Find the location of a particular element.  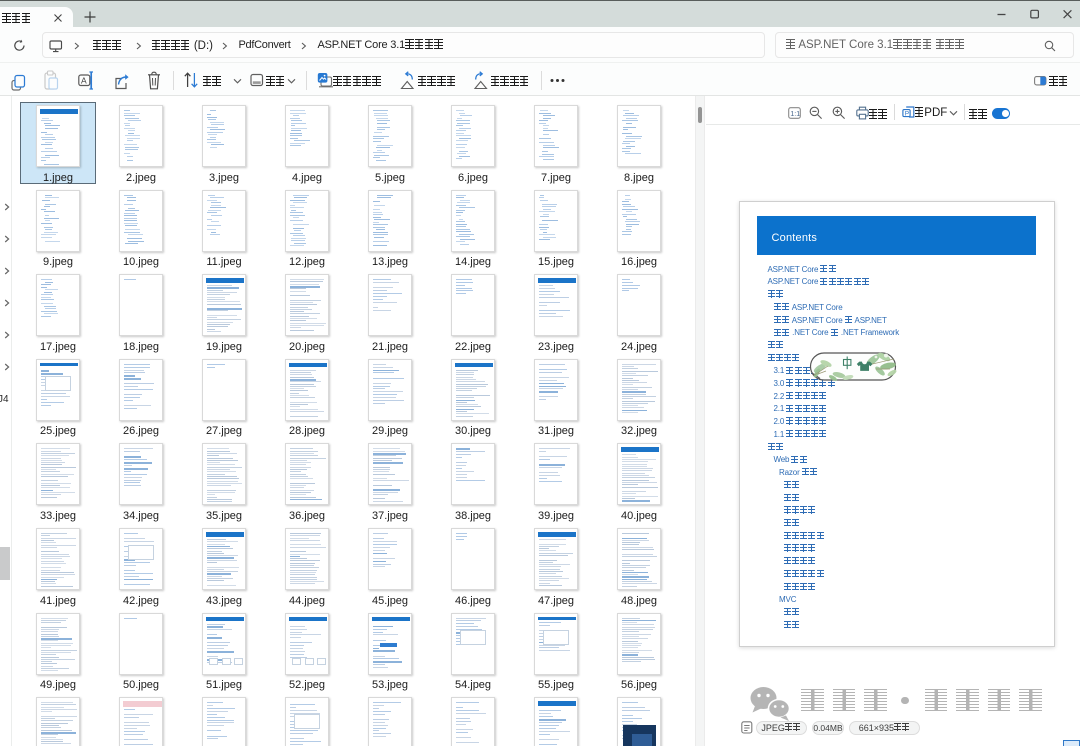

svg-text: 1:1 is located at coordinates (795, 113).